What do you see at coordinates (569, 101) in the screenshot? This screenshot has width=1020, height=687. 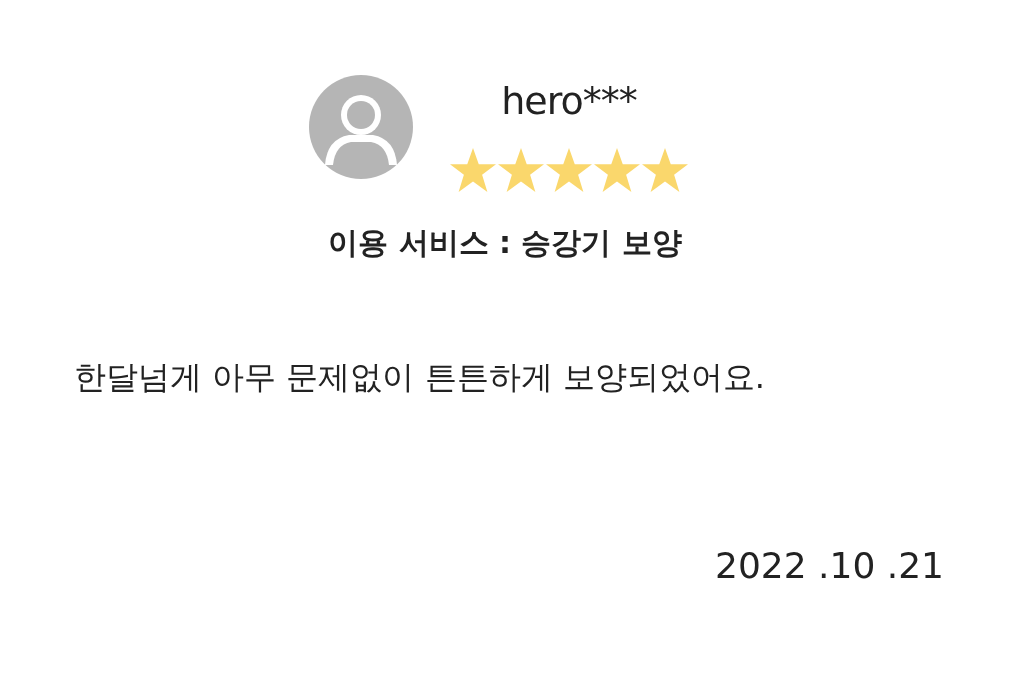 I see `reviewer-name: hero***` at bounding box center [569, 101].